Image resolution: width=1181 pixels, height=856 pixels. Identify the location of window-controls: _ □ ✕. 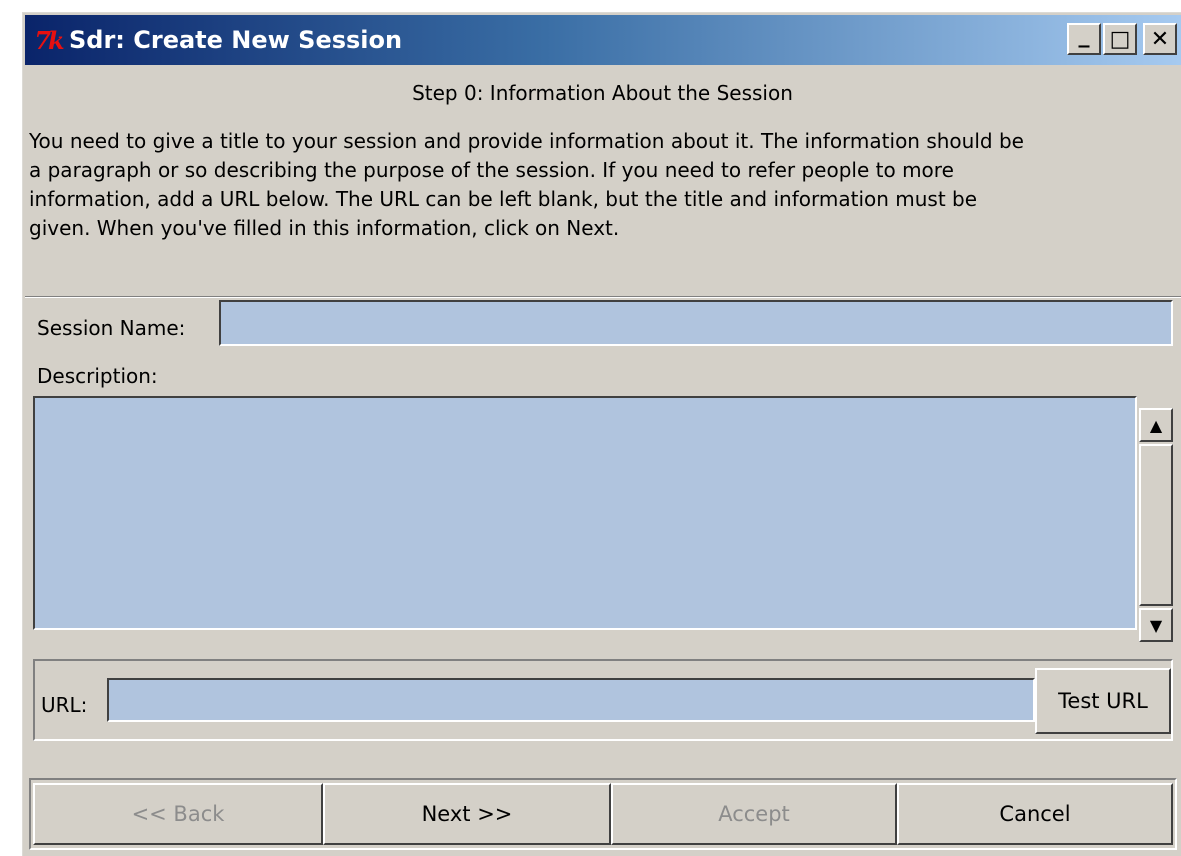
(1122, 39).